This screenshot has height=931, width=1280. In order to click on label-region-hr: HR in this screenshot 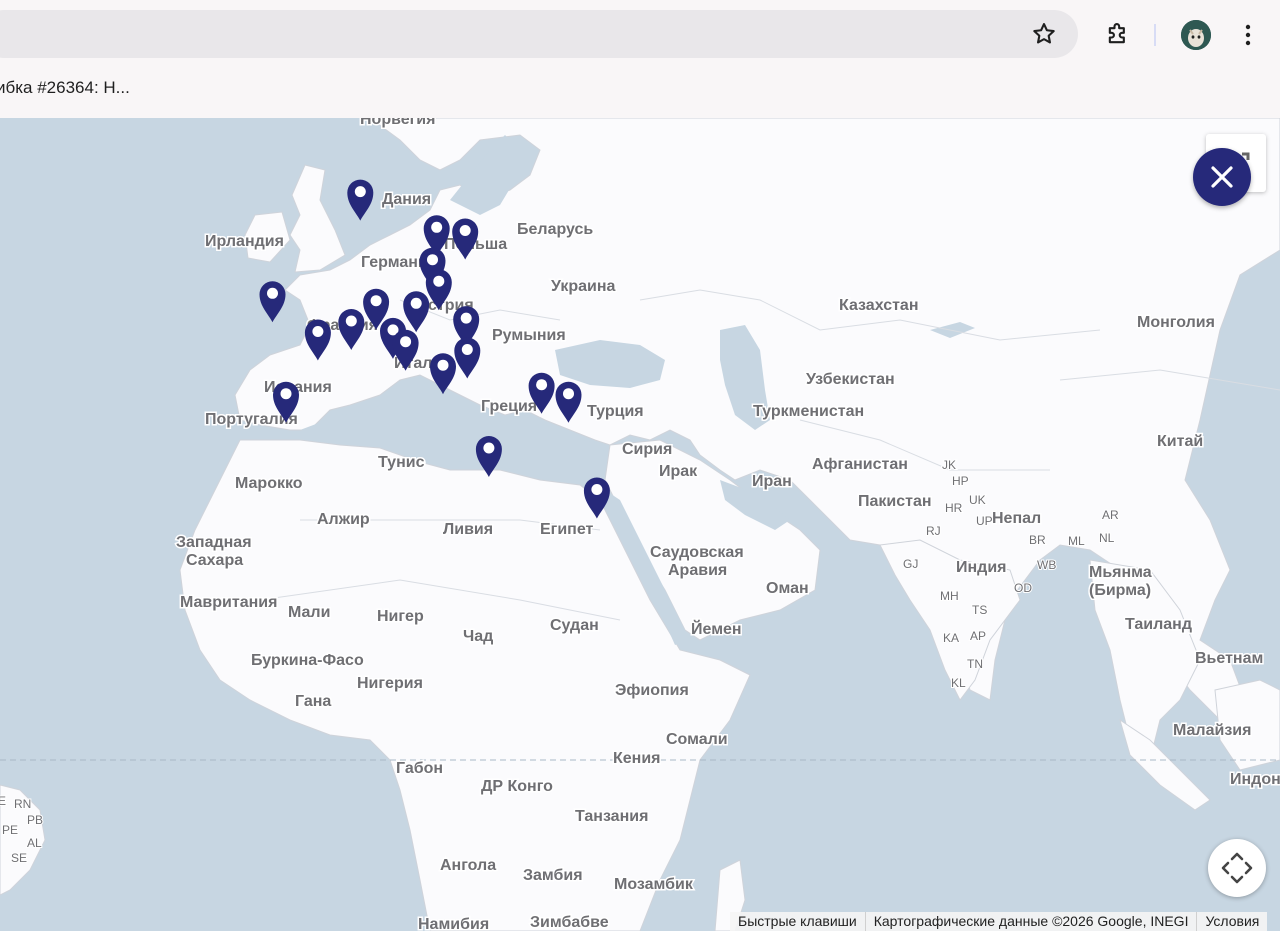, I will do `click(954, 508)`.